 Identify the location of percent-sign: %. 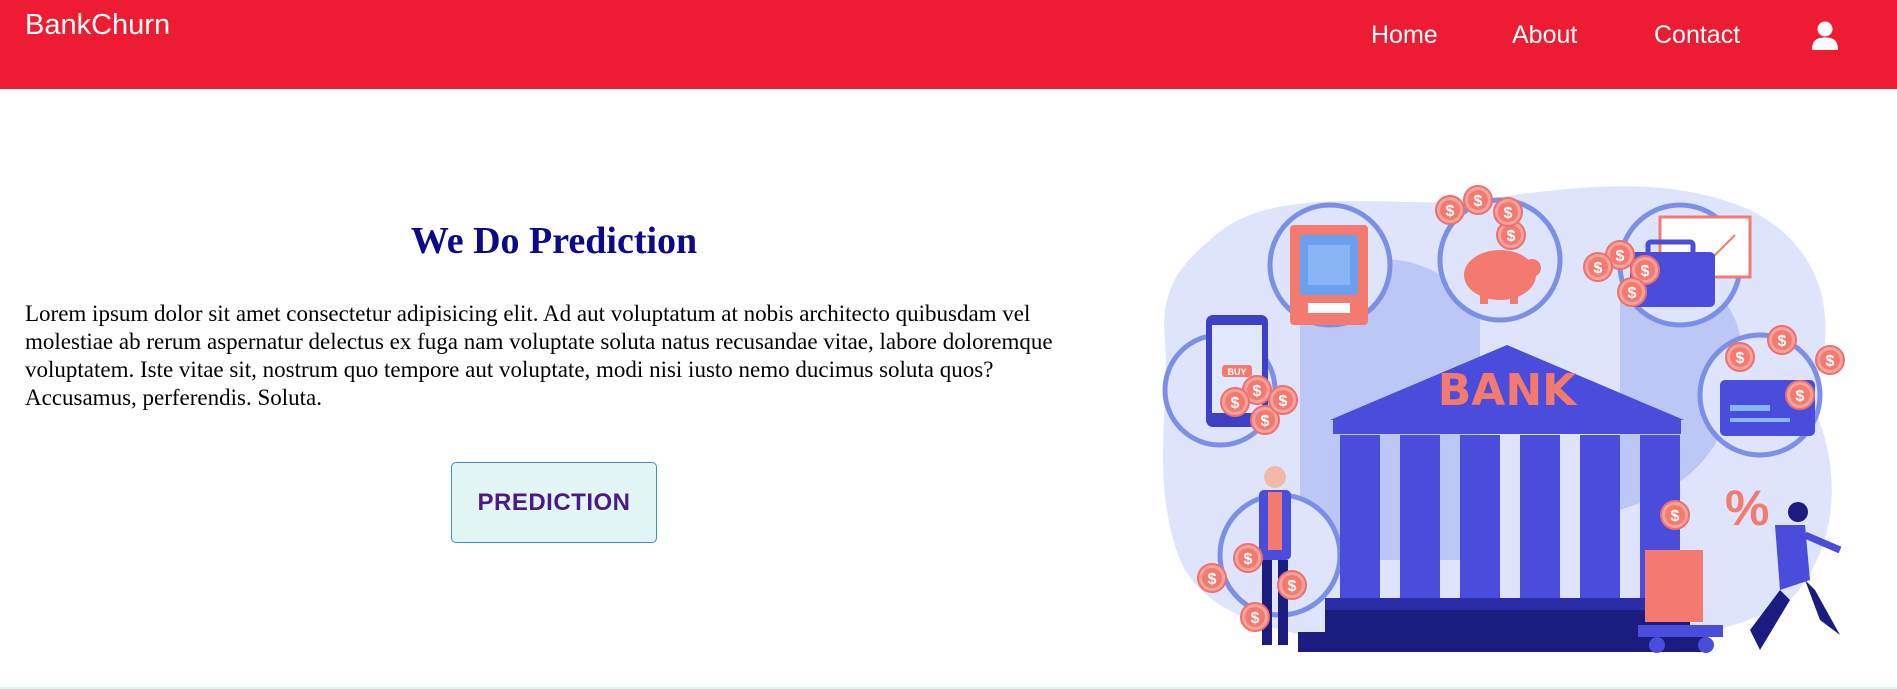
(1747, 508).